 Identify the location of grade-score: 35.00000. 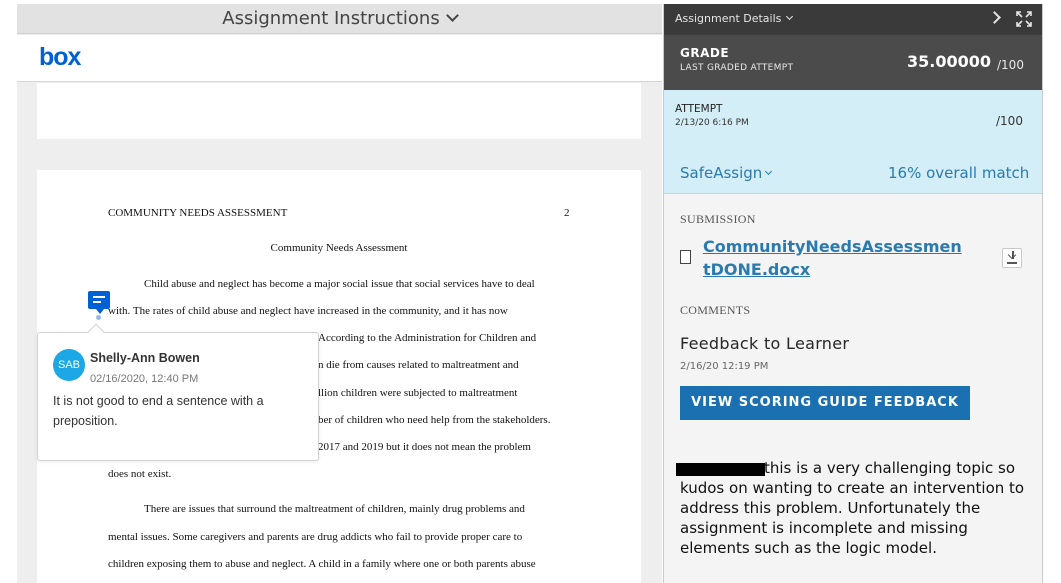
(949, 61).